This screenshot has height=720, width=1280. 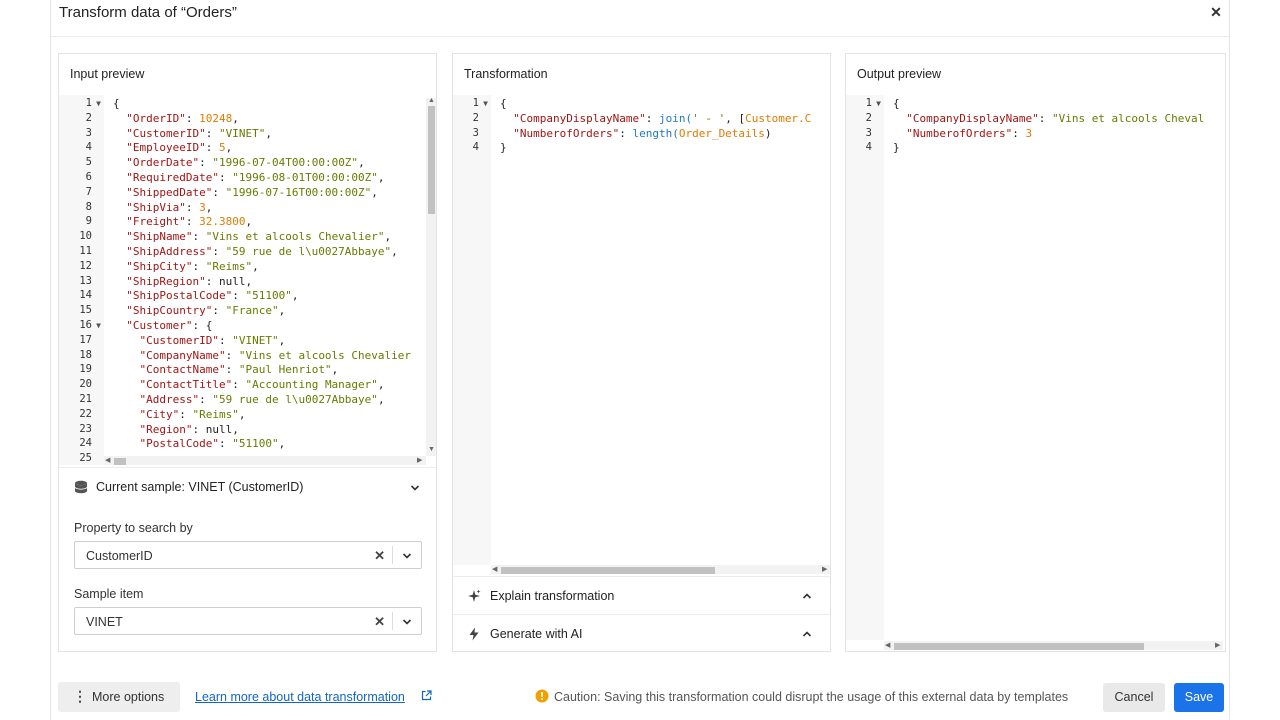 What do you see at coordinates (641, 595) in the screenshot?
I see `explain-transformation-row: Explain transformation` at bounding box center [641, 595].